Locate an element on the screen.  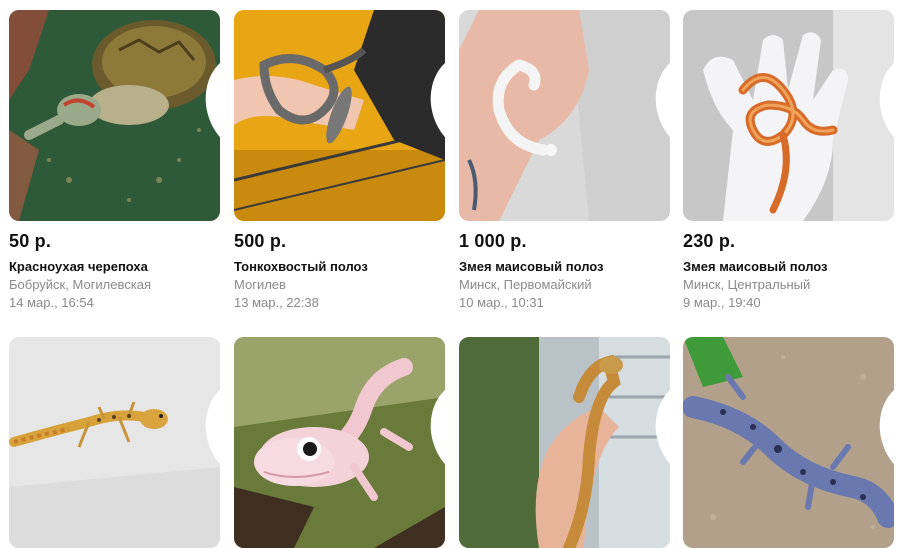
listing-title: Тонкохвостый полоз is located at coordinates (339, 266).